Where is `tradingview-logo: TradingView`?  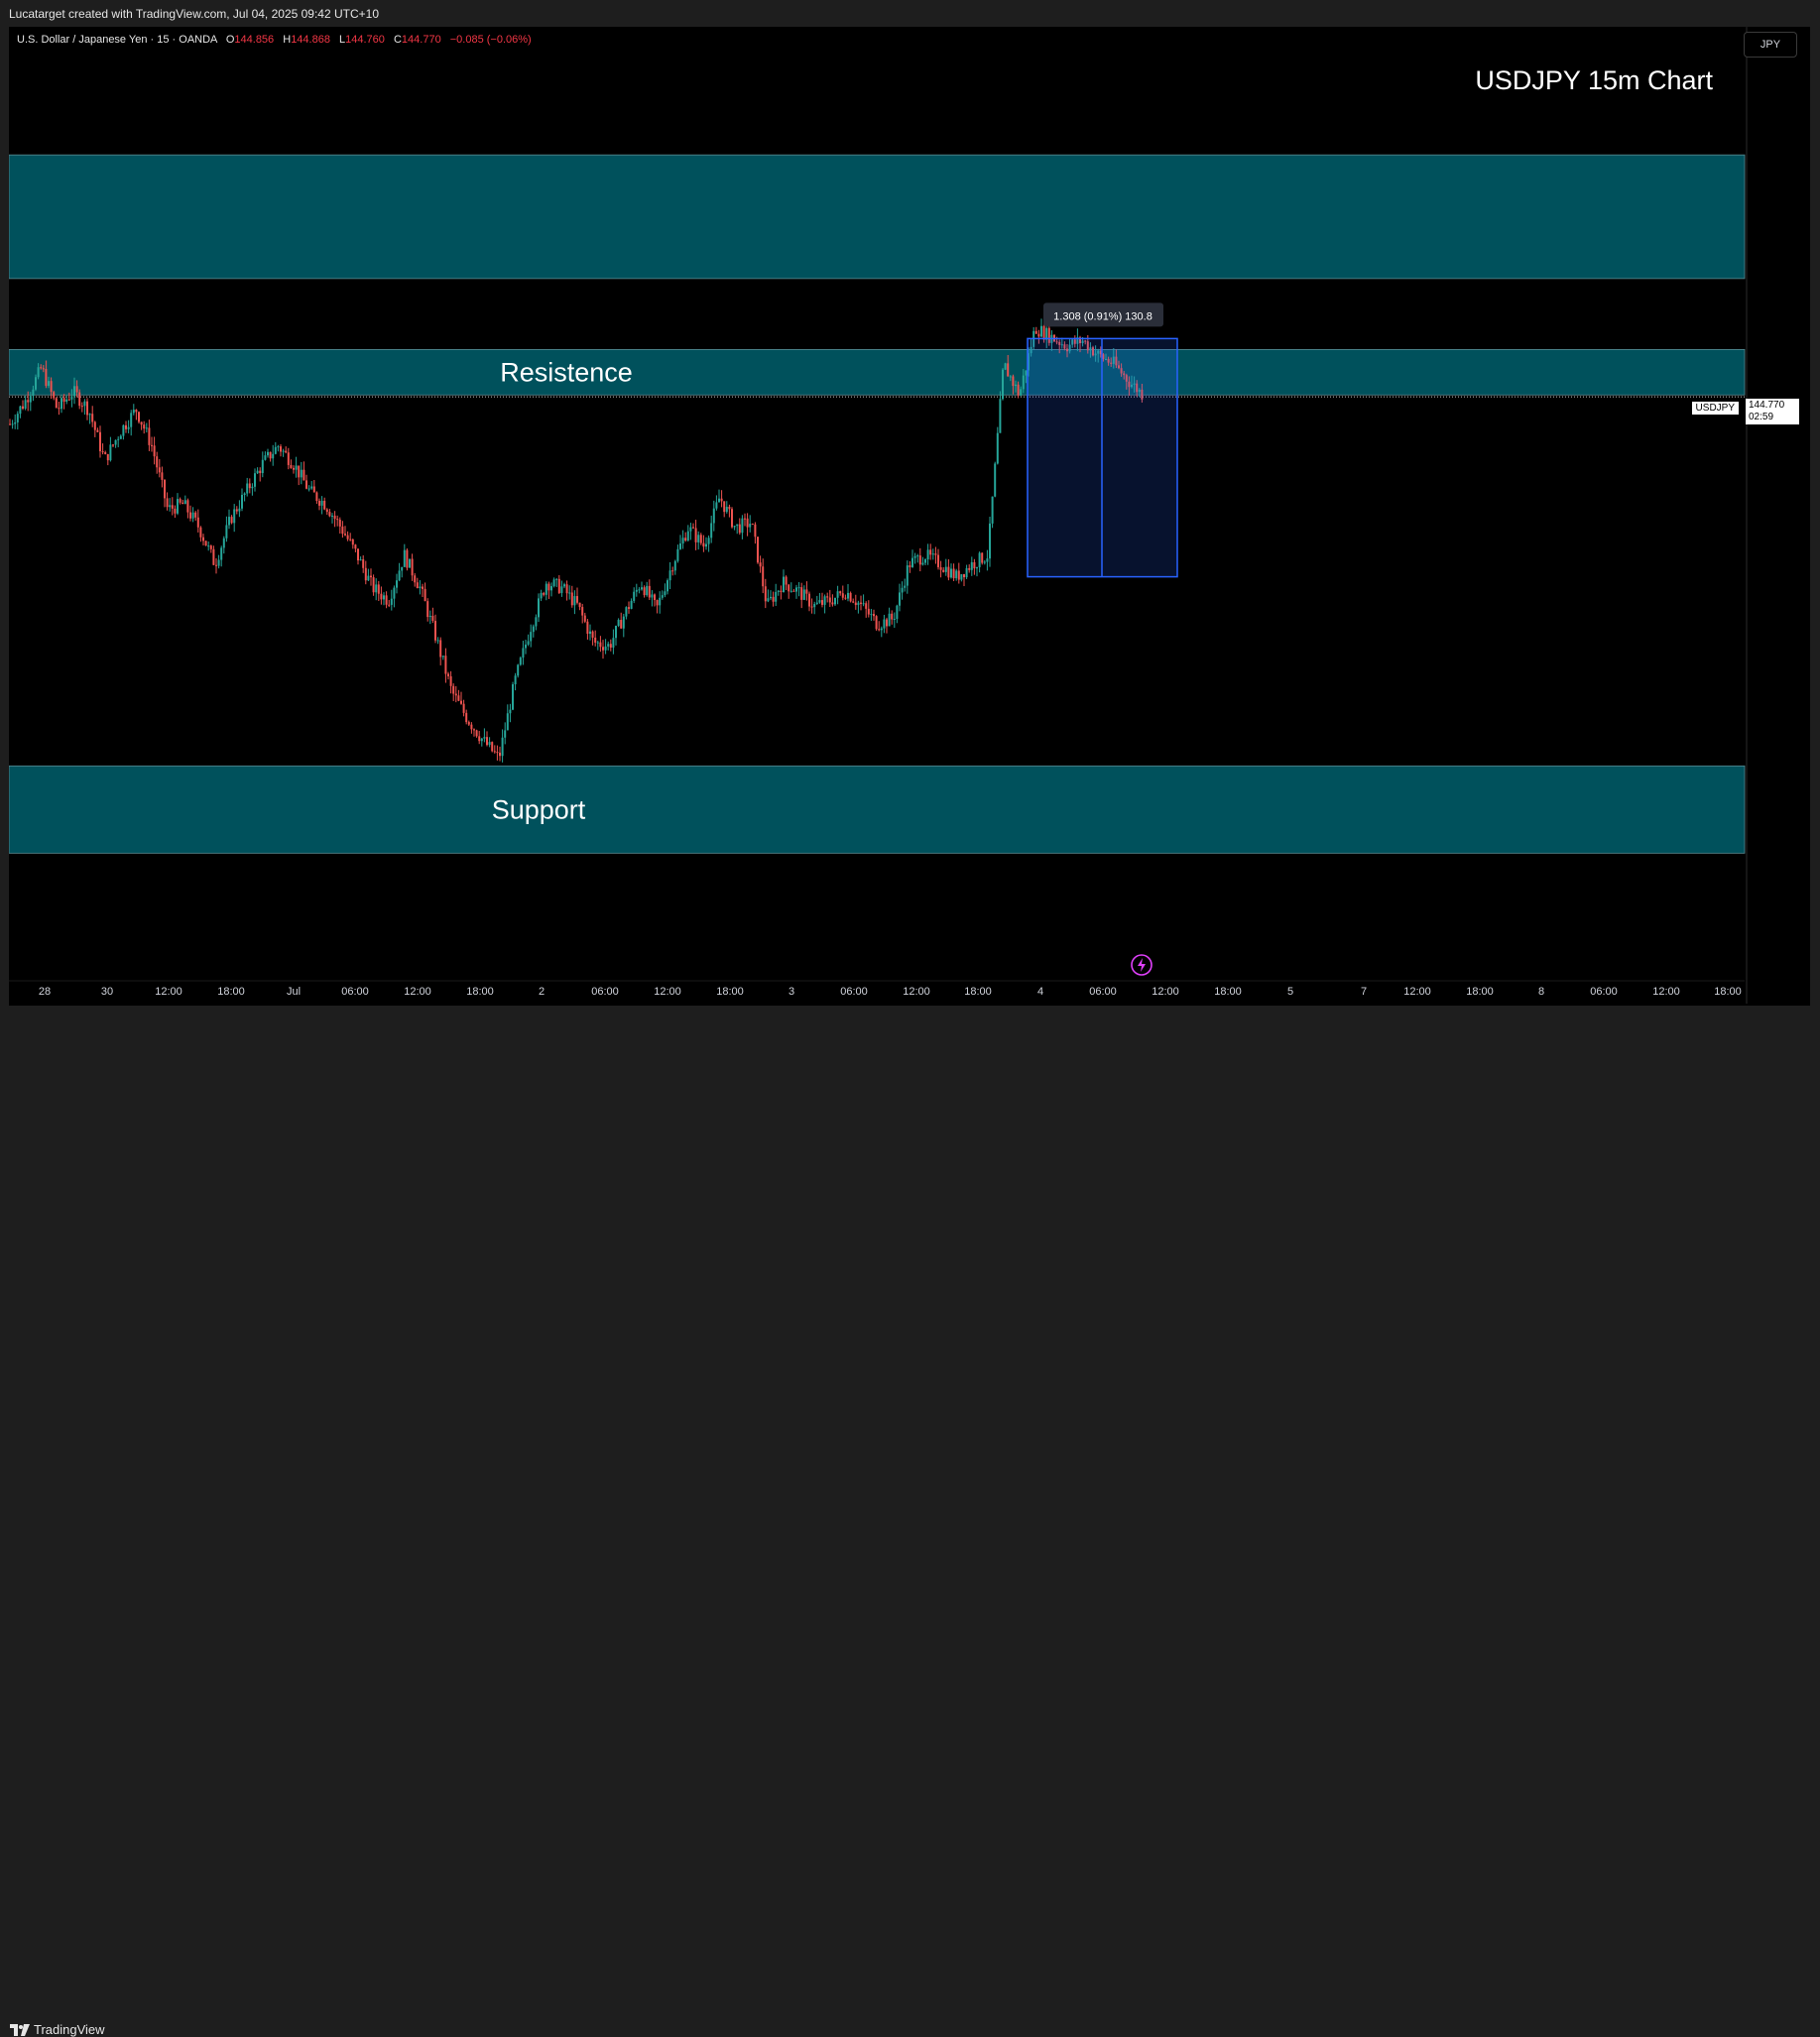 tradingview-logo: TradingView is located at coordinates (57, 2029).